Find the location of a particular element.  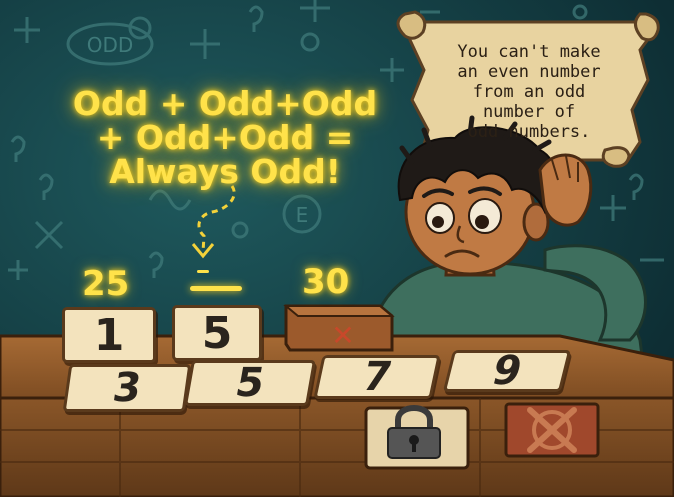

chalk-odd-badge: ODD is located at coordinates (110, 45).